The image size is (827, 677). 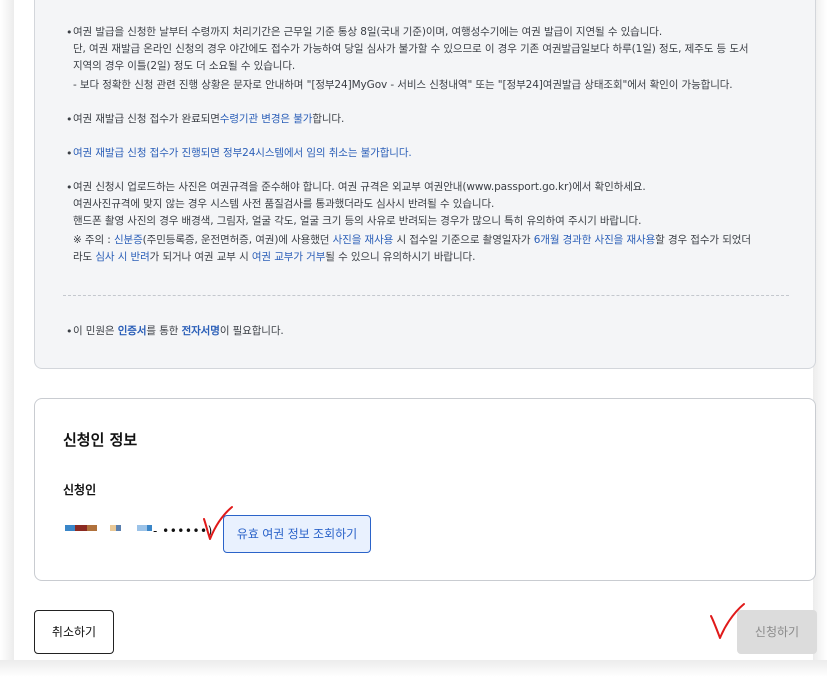 I want to click on notice-text: 여권 재발급 신청 접수가 완료되면수령기관 변경은 불가합니다., so click(x=209, y=119).